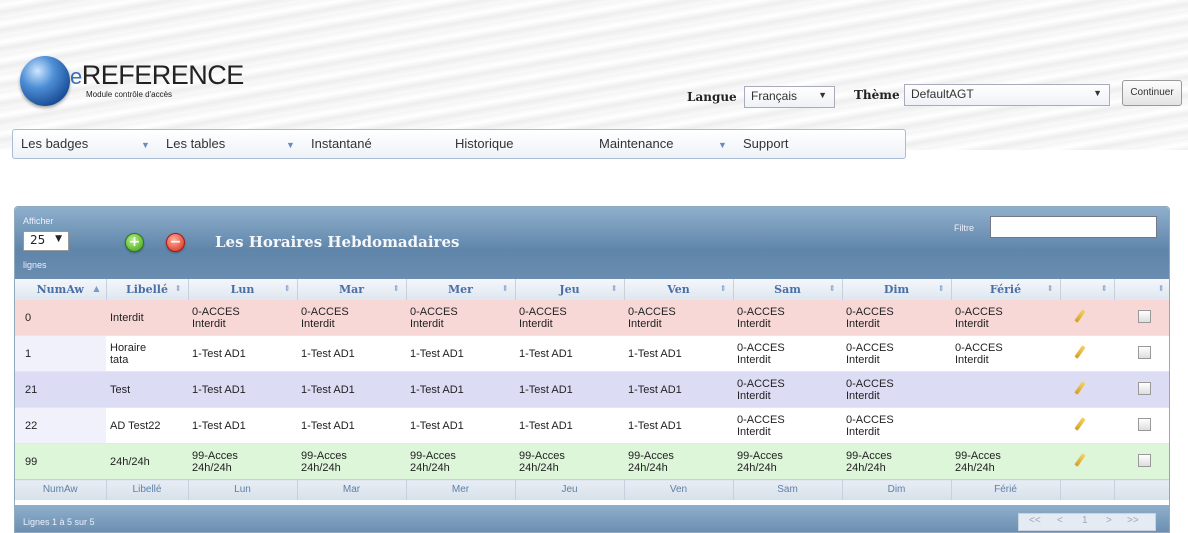  What do you see at coordinates (290, 143) in the screenshot?
I see `menu-item-tables-dropdown: ▼` at bounding box center [290, 143].